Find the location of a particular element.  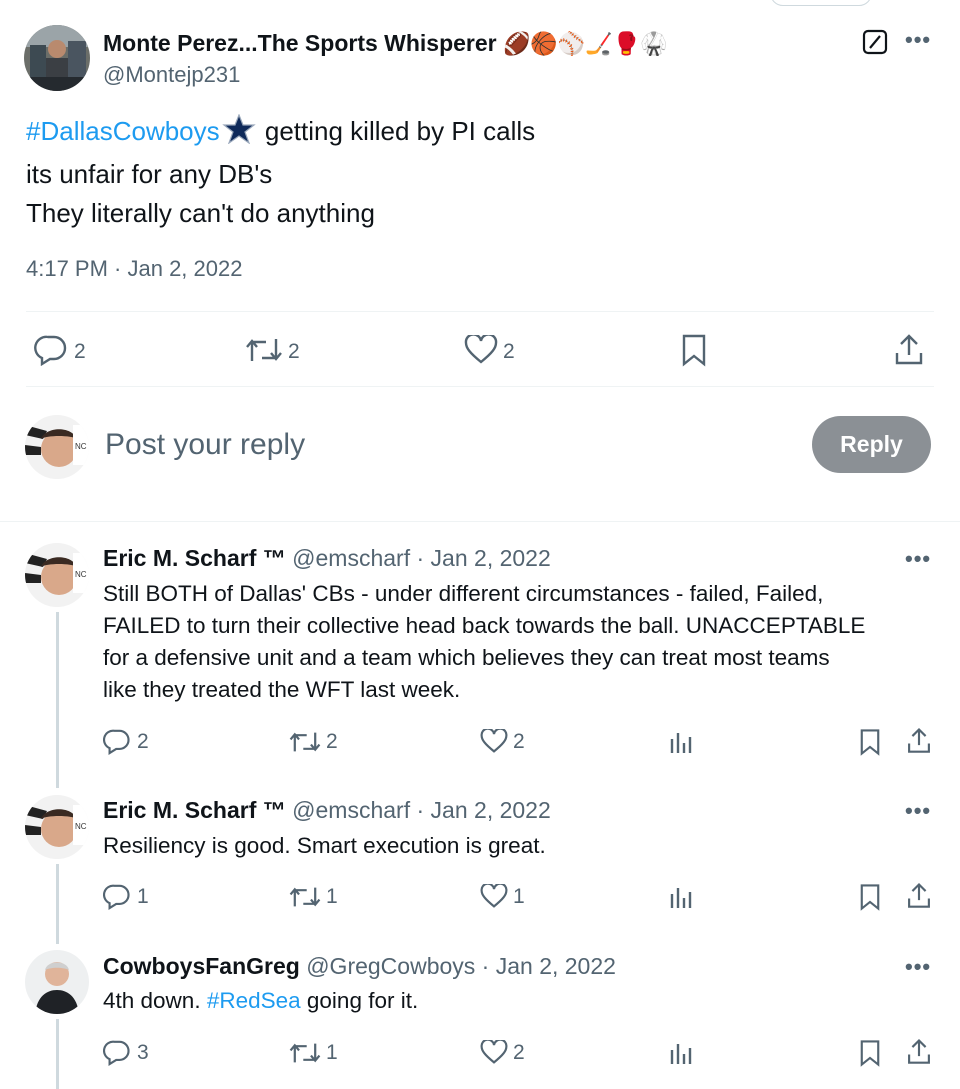

hashtag-link: #DallasCowboys is located at coordinates (123, 131).